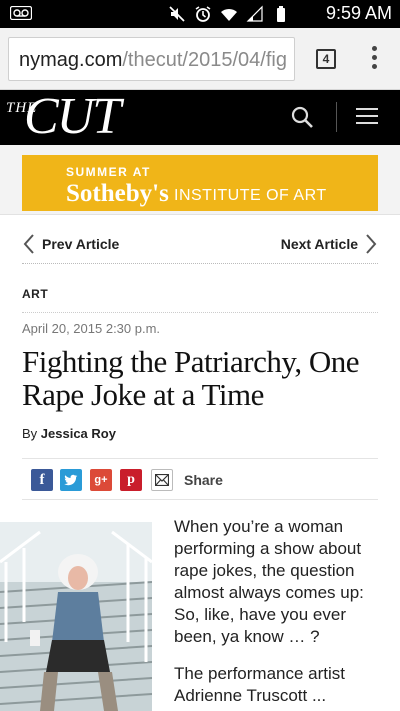 This screenshot has height=711, width=400. I want to click on hamburger-menu-icon, so click(367, 117).